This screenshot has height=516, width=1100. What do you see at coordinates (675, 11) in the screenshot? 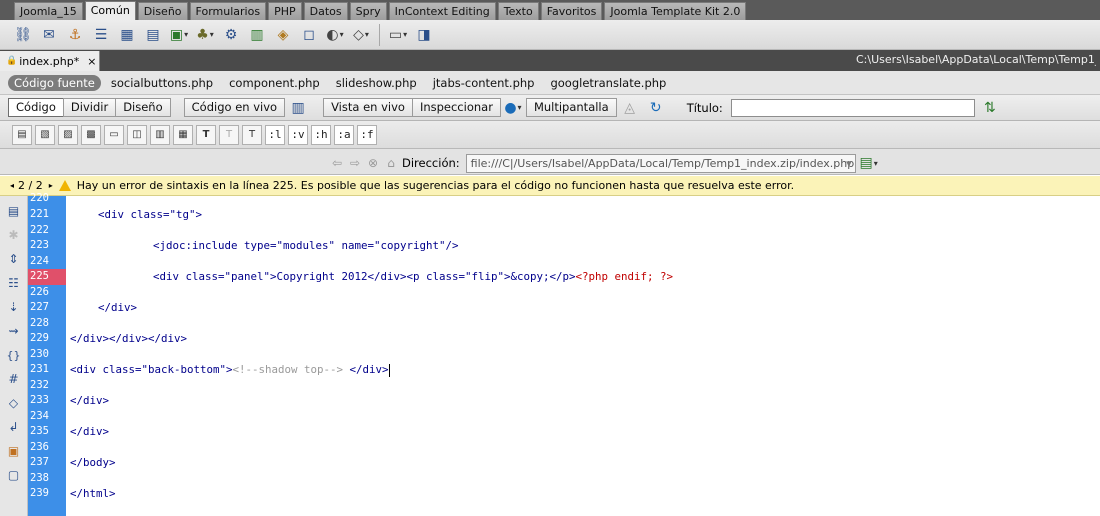
I see `tab-joomla-template-kit: Joomla Template Kit 2.0` at bounding box center [675, 11].